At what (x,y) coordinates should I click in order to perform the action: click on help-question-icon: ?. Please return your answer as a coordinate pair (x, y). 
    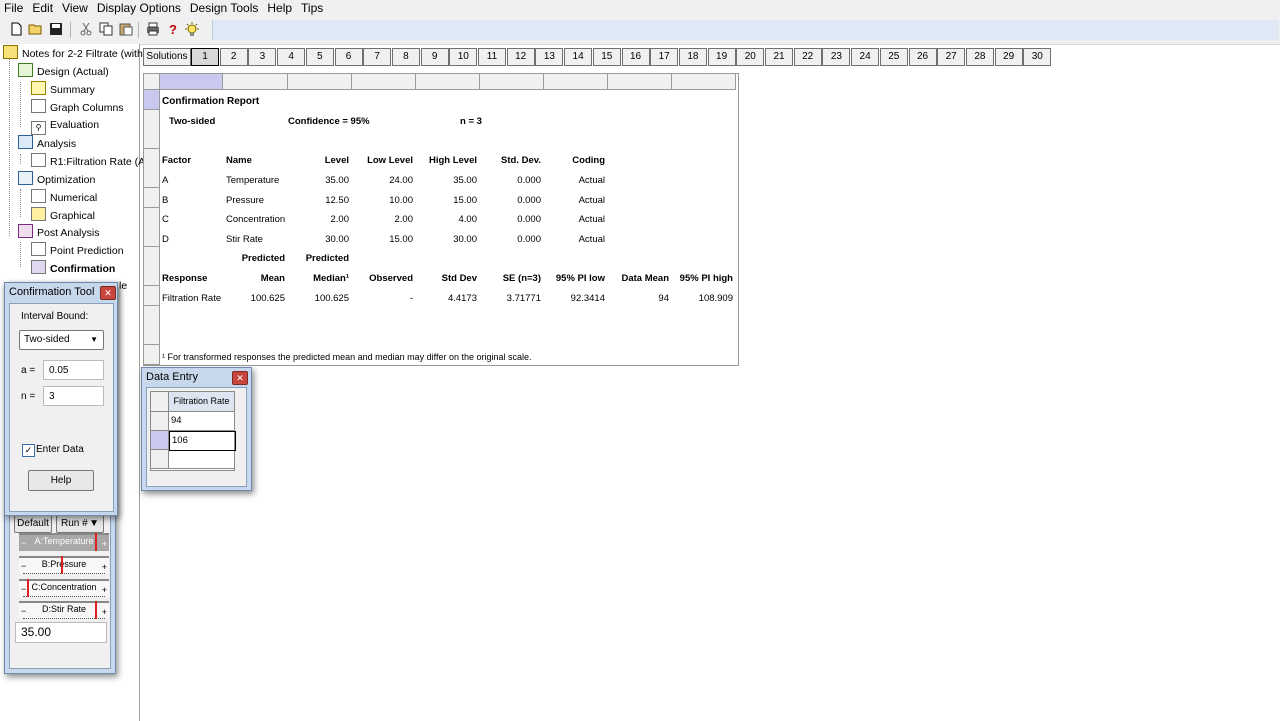
    Looking at the image, I should click on (173, 30).